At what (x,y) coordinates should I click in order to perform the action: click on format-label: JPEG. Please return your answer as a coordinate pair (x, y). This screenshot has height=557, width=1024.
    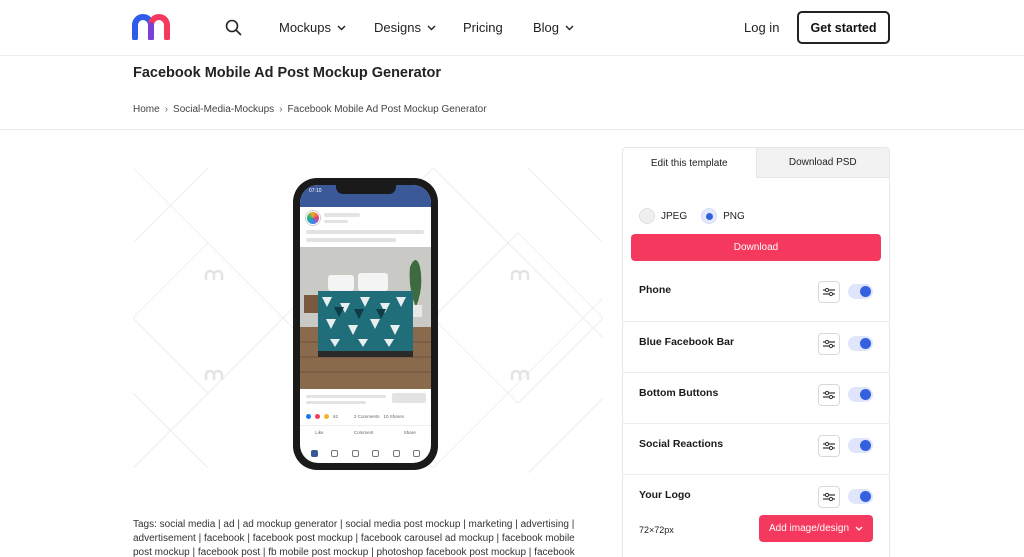
    Looking at the image, I should click on (674, 216).